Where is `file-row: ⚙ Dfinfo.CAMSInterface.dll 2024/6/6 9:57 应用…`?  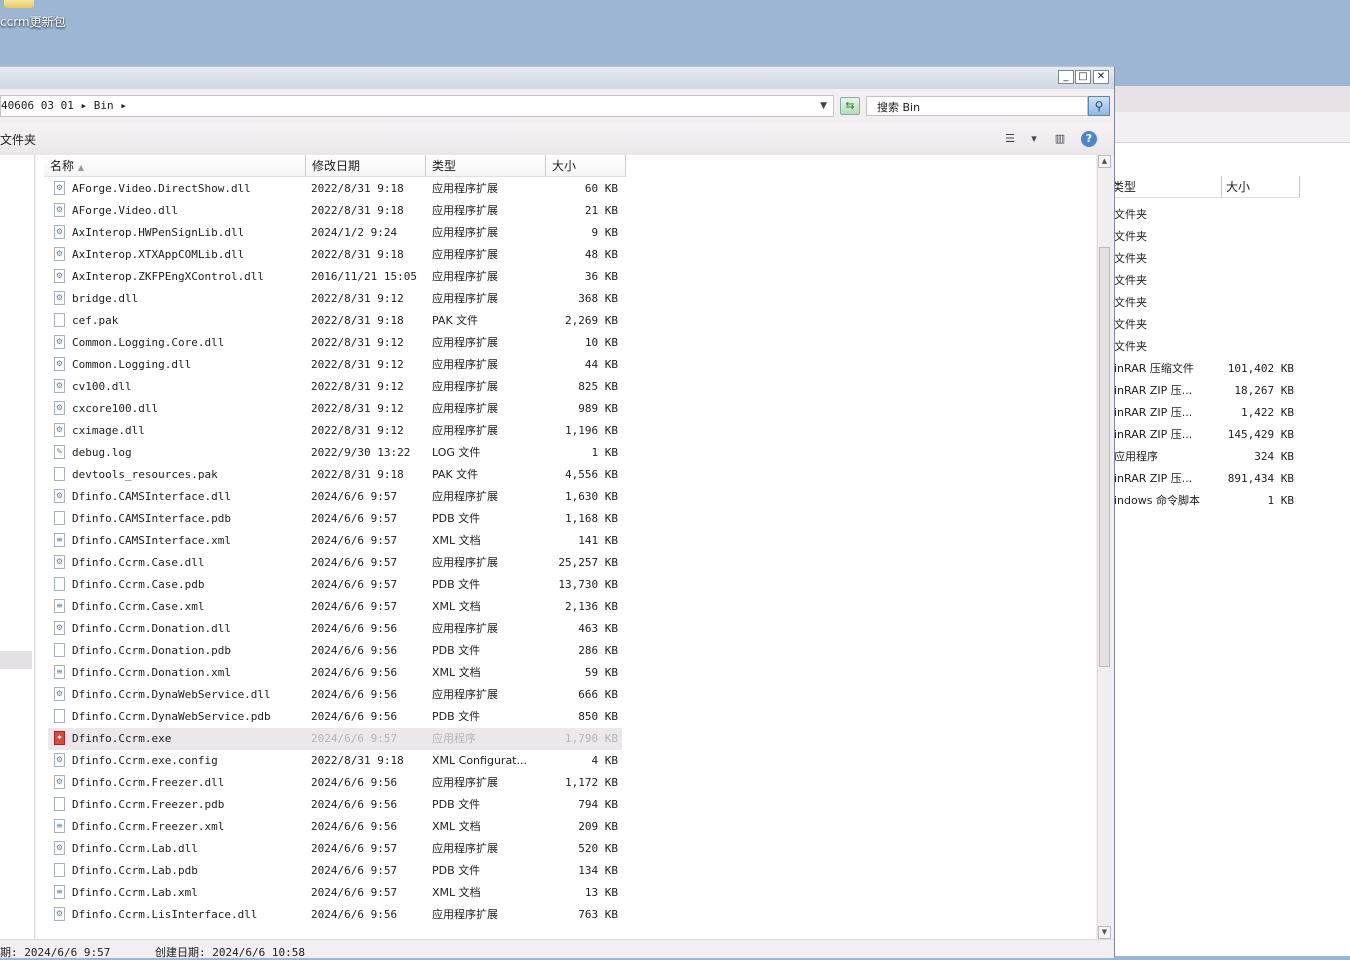
file-row: ⚙ Dfinfo.CAMSInterface.dll 2024/6/6 9:57 应用… is located at coordinates (335, 497).